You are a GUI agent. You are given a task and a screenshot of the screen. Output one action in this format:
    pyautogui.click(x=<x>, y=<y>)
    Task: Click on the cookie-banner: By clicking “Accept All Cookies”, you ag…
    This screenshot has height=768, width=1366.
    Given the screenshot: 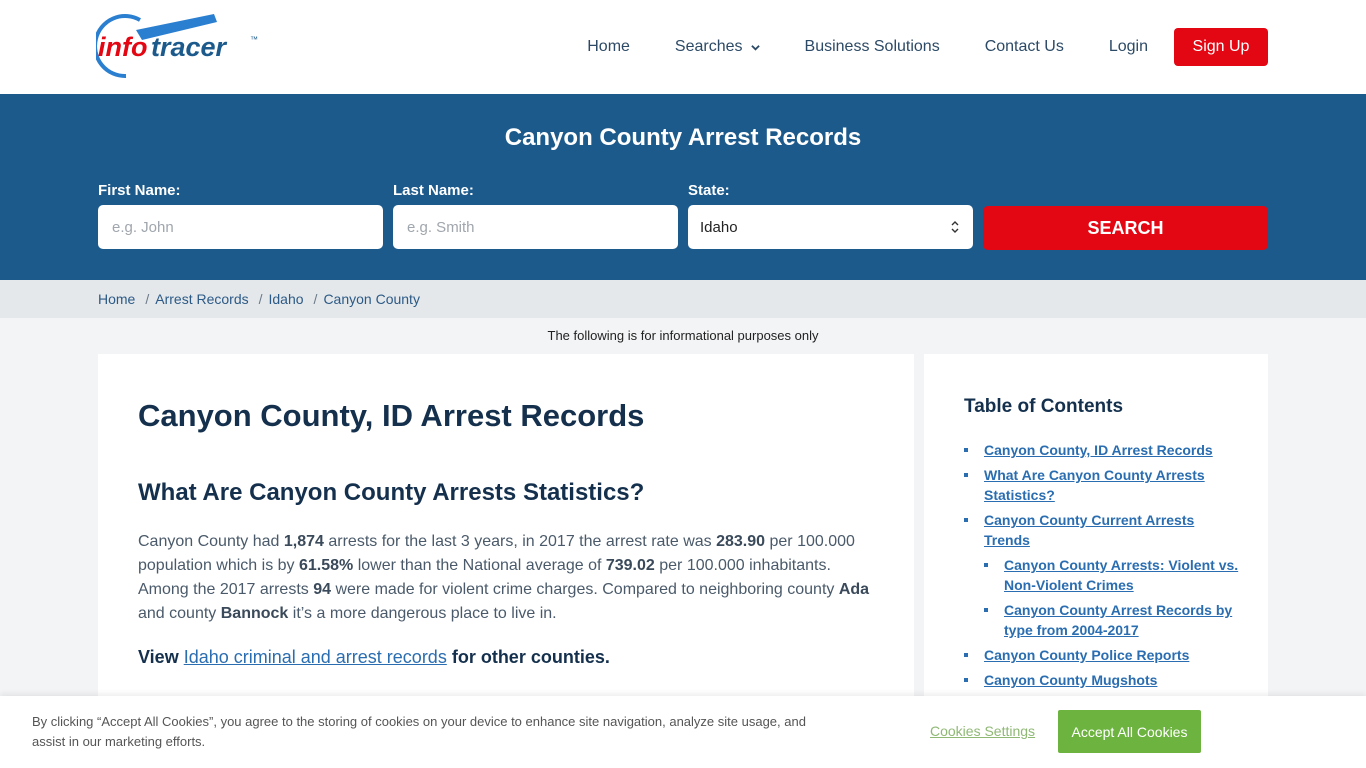 What is the action you would take?
    pyautogui.click(x=683, y=732)
    